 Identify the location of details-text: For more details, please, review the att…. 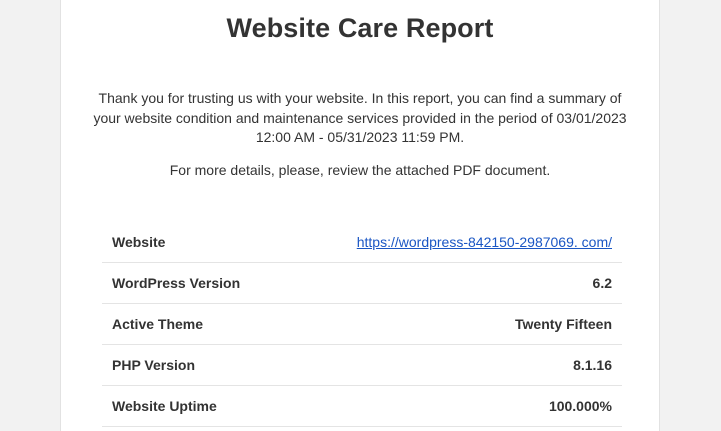
(360, 170).